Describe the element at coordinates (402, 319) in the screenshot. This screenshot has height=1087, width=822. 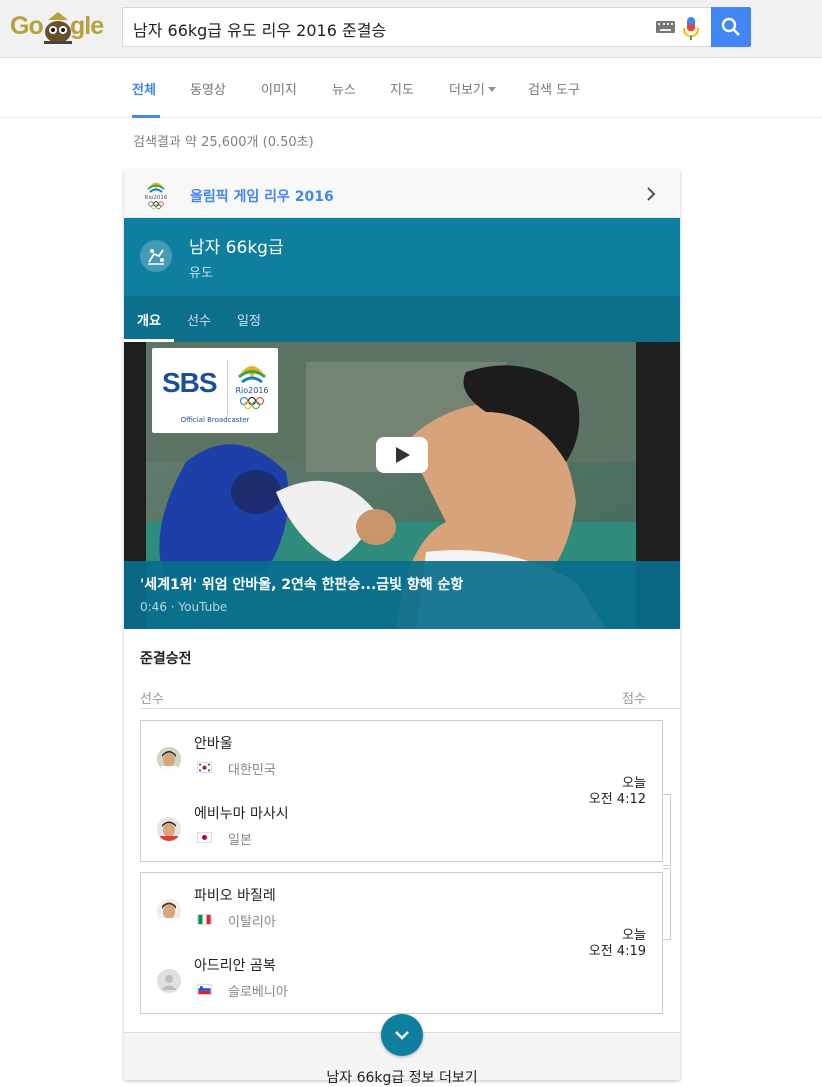
I see `card-tabs: 개요 선수 일정` at that location.